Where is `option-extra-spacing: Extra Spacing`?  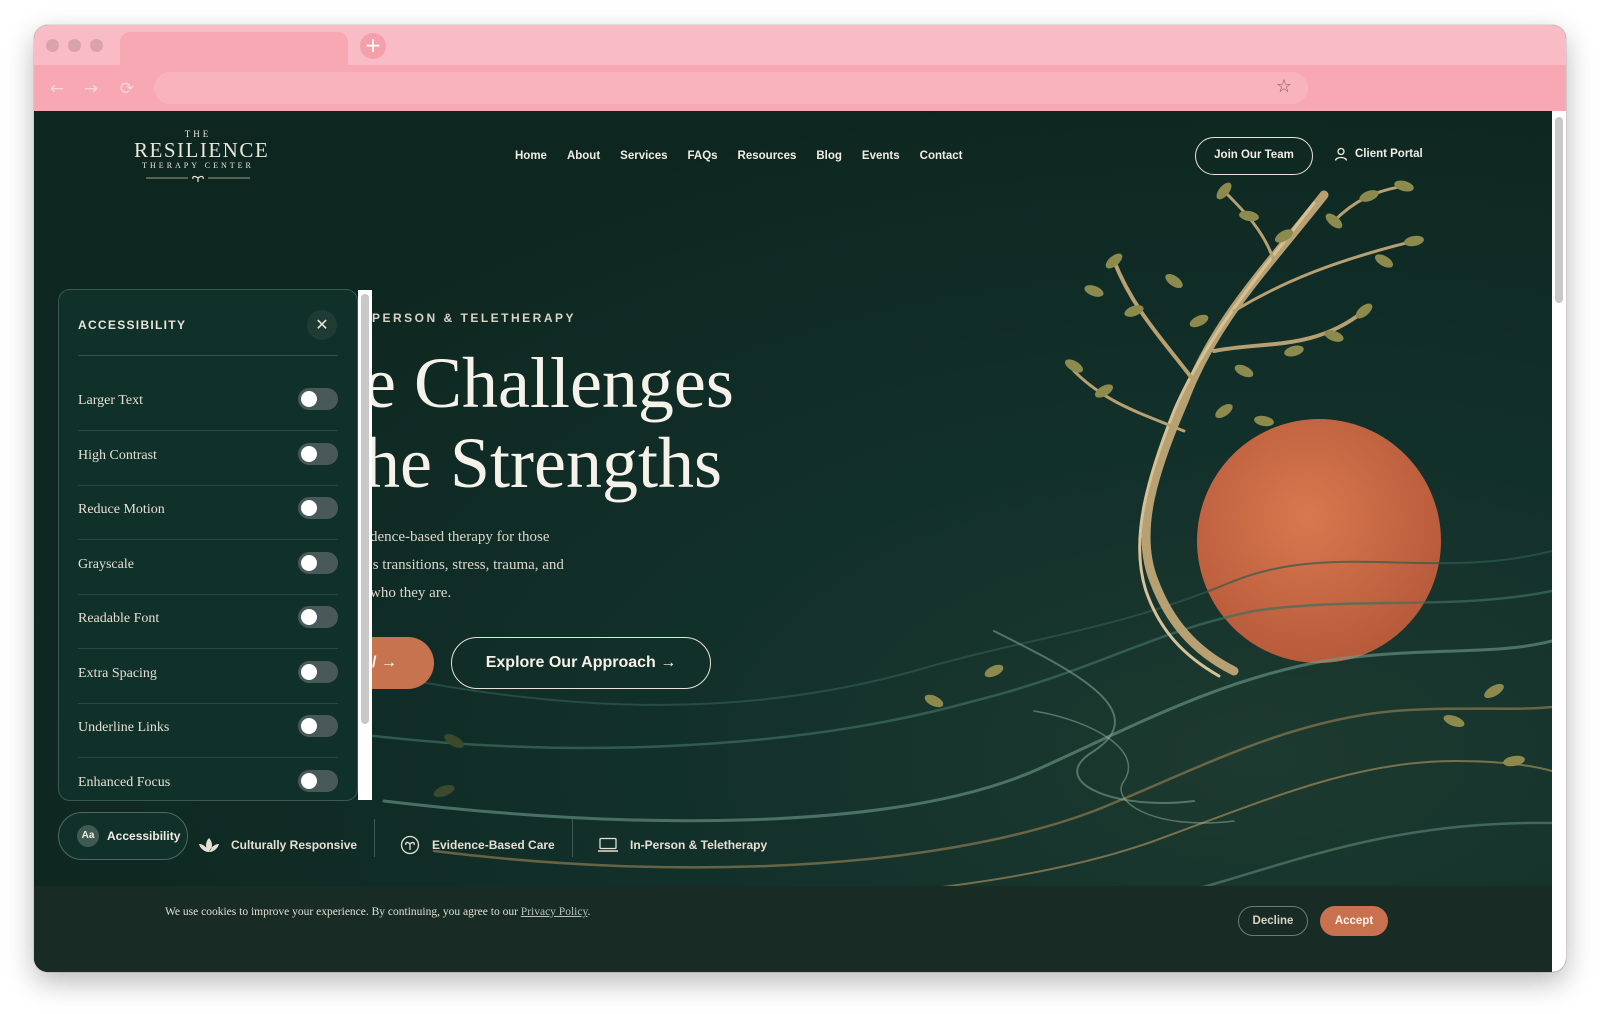 option-extra-spacing: Extra Spacing is located at coordinates (208, 676).